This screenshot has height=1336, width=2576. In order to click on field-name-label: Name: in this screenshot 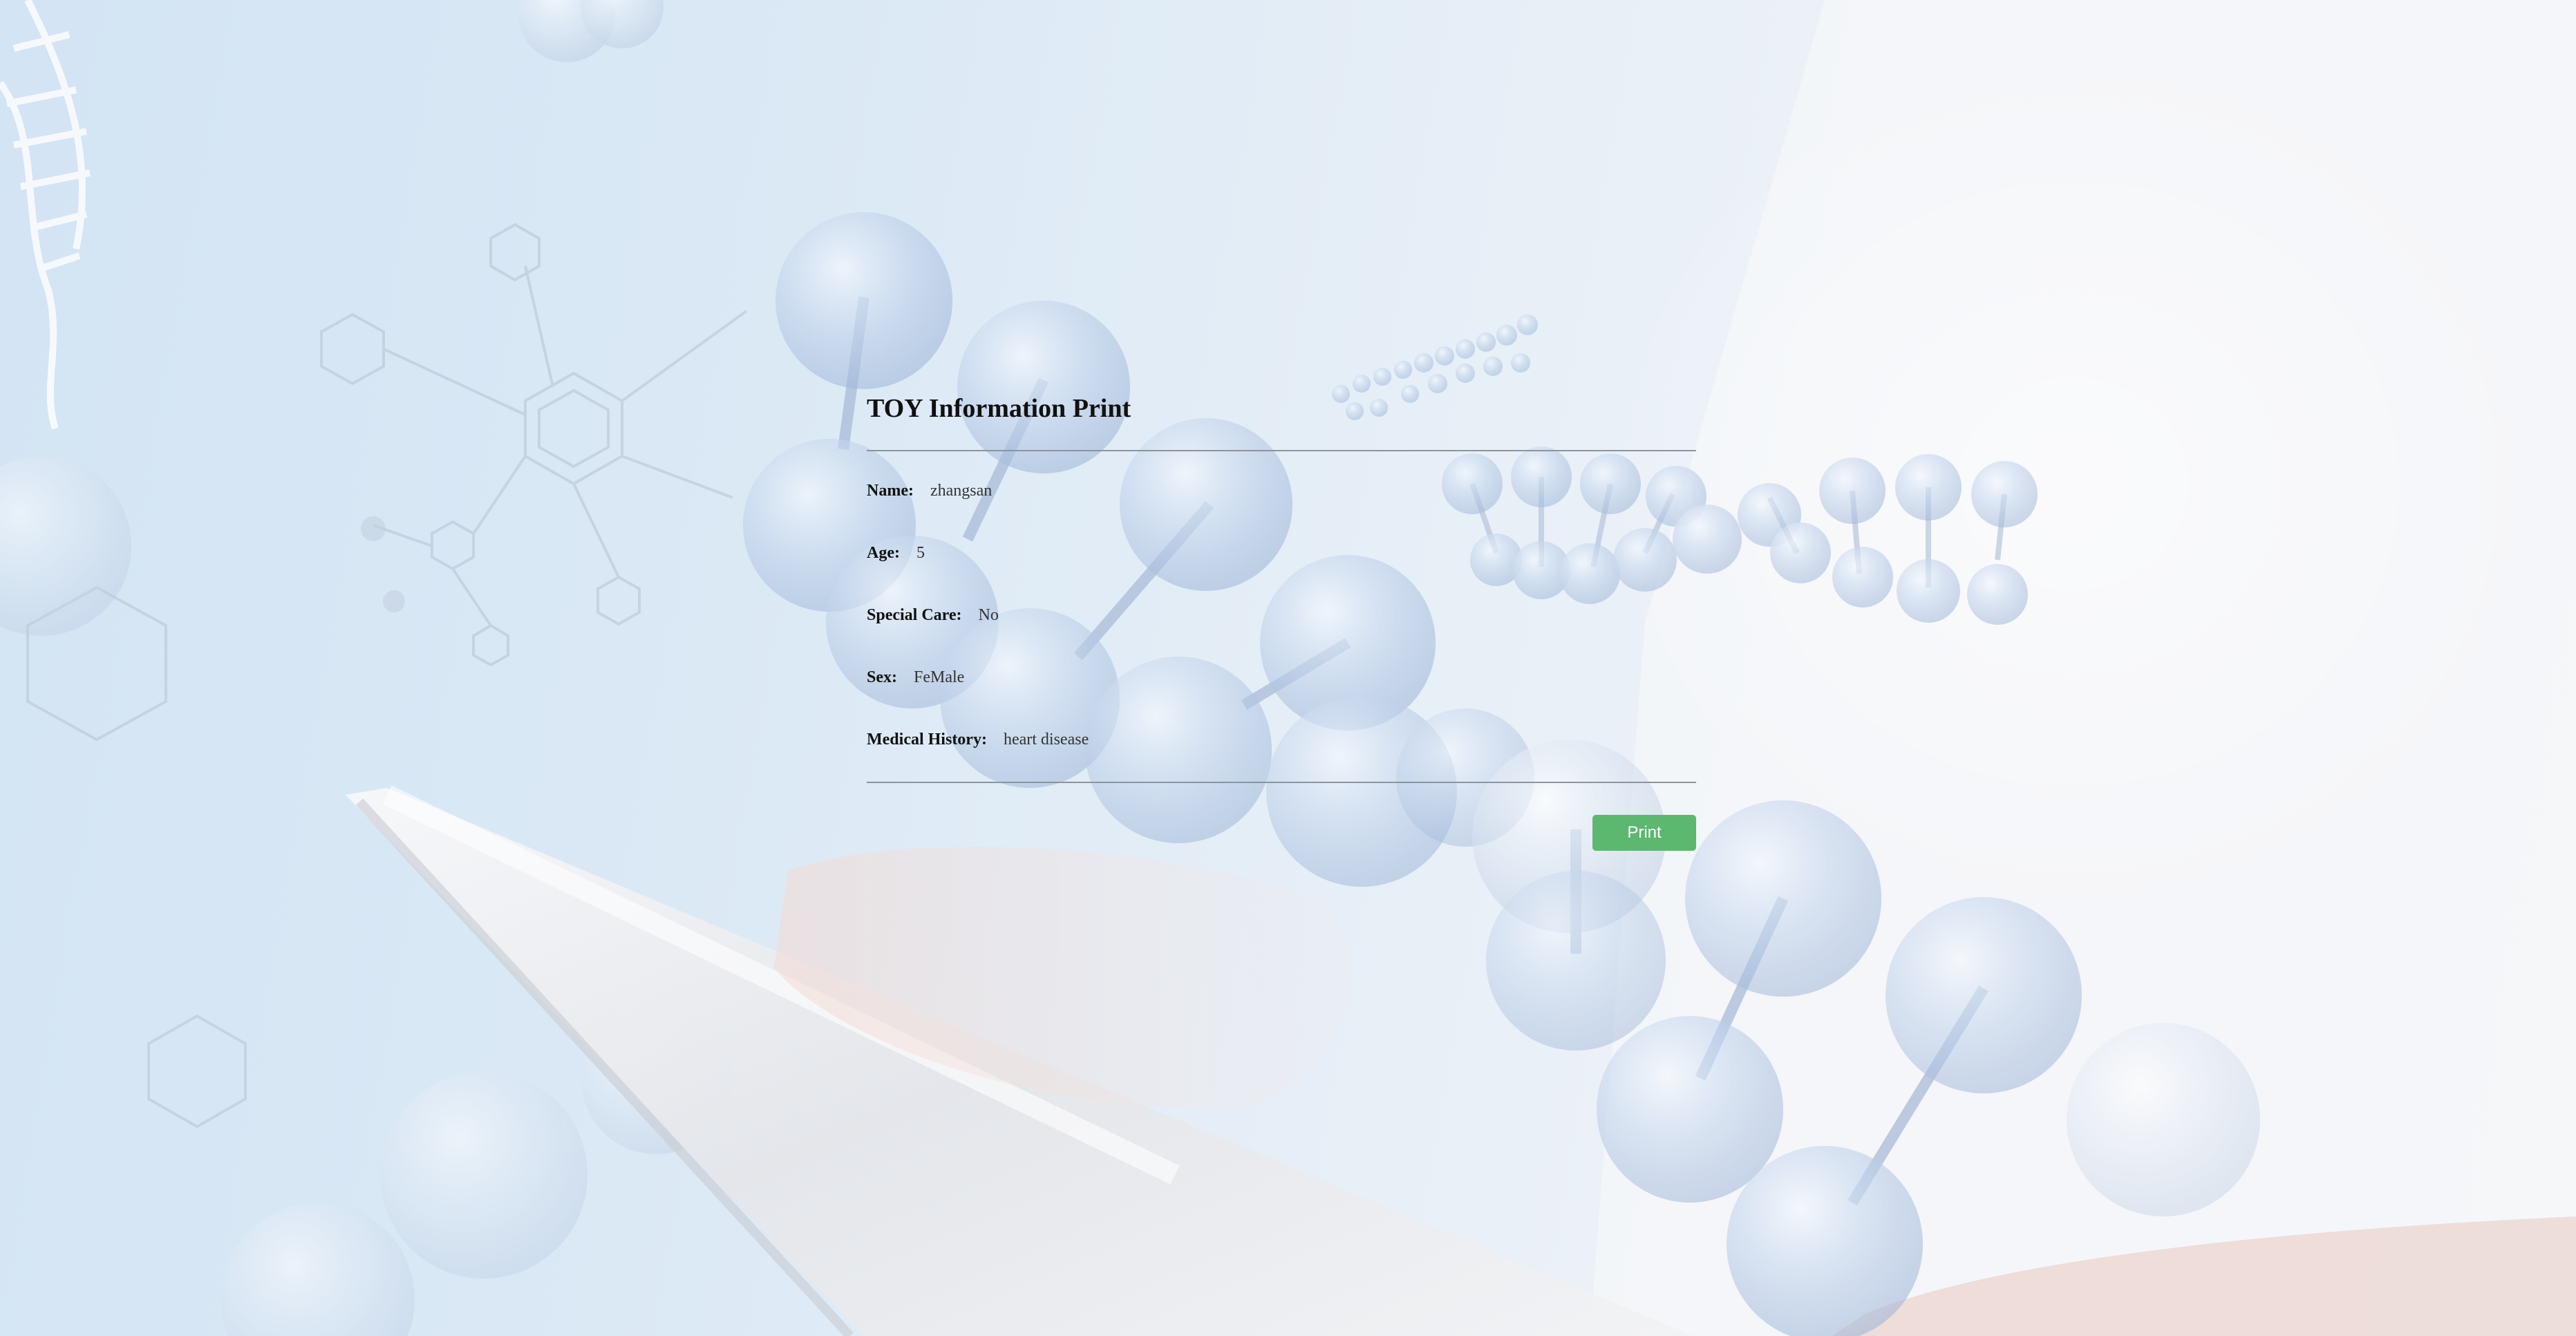, I will do `click(890, 491)`.